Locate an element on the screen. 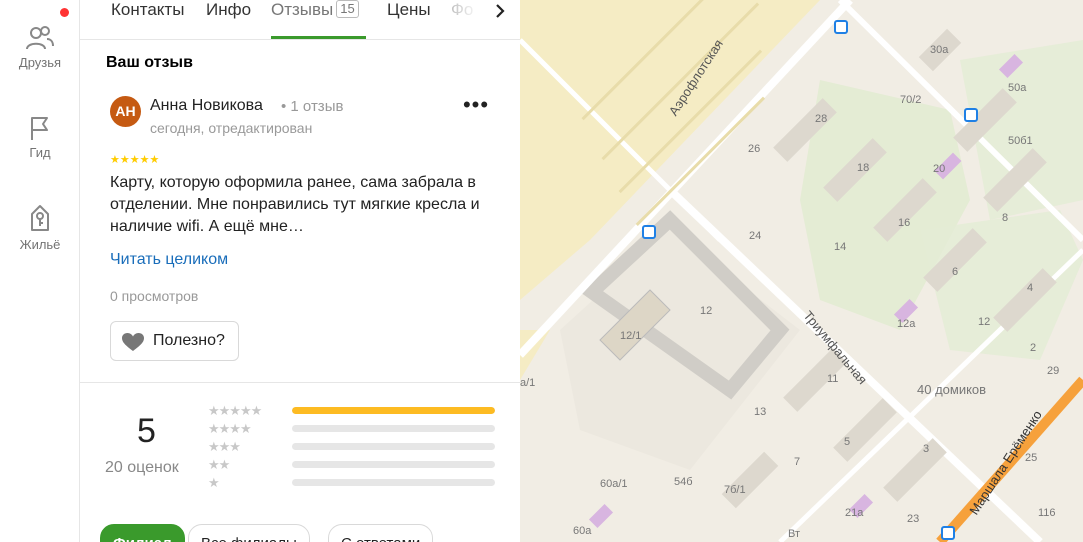 Image resolution: width=1083 pixels, height=542 pixels. map-label: 12а is located at coordinates (906, 324).